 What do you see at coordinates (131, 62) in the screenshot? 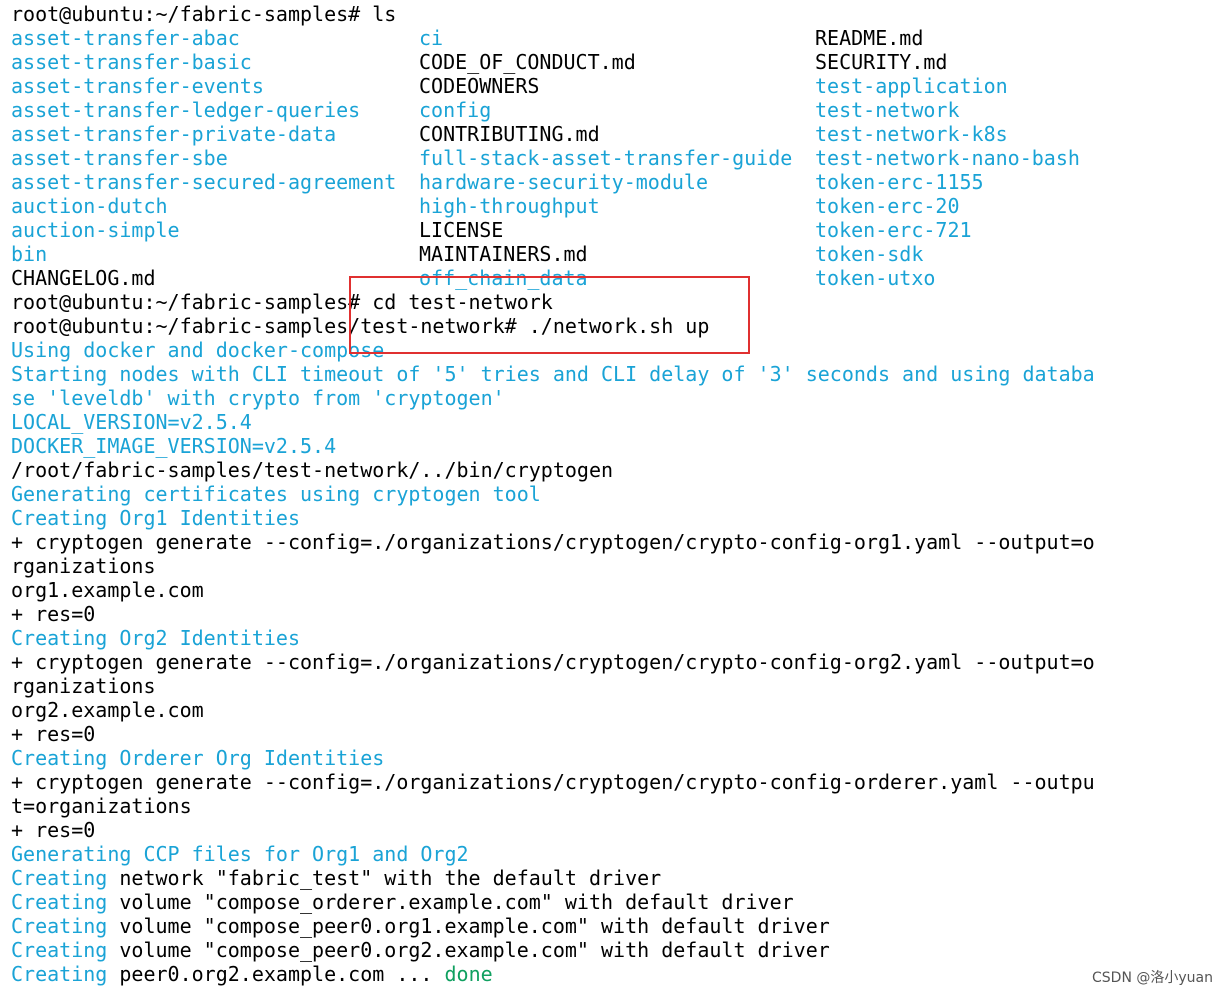
I see `ls-entry: asset-transfer-basic` at bounding box center [131, 62].